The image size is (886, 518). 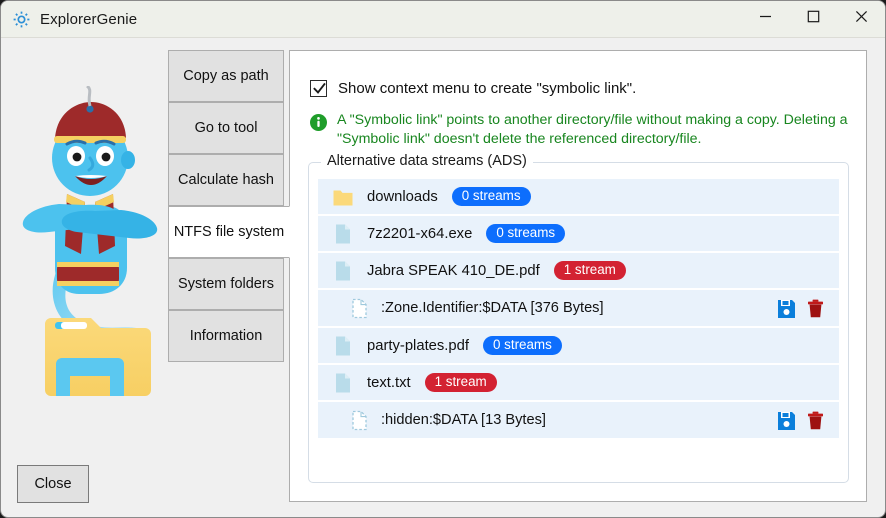 I want to click on title-bar-left: ExplorerGenie, so click(x=74, y=19).